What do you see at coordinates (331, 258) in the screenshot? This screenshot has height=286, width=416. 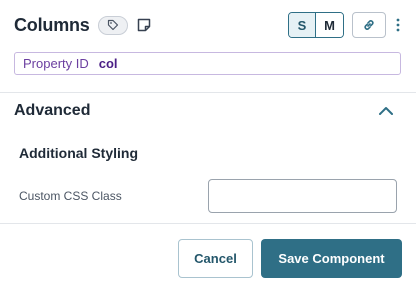 I see `save-component-button: Save Component` at bounding box center [331, 258].